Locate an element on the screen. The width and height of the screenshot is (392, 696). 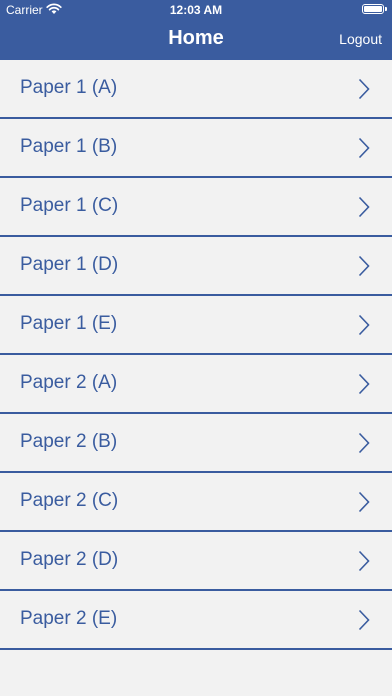
list-item-paper-2a: Paper 2 (A) is located at coordinates (196, 384).